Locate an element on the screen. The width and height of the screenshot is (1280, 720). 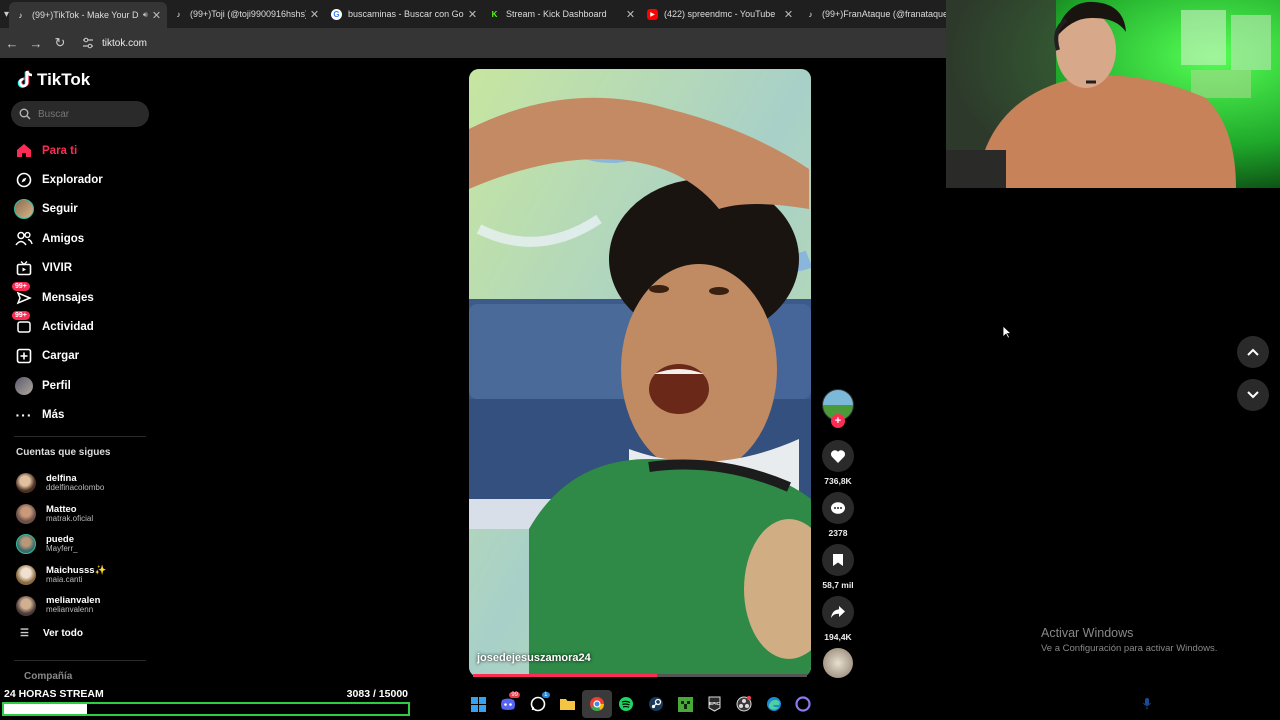
obs-taskbar-button is located at coordinates (745, 704).